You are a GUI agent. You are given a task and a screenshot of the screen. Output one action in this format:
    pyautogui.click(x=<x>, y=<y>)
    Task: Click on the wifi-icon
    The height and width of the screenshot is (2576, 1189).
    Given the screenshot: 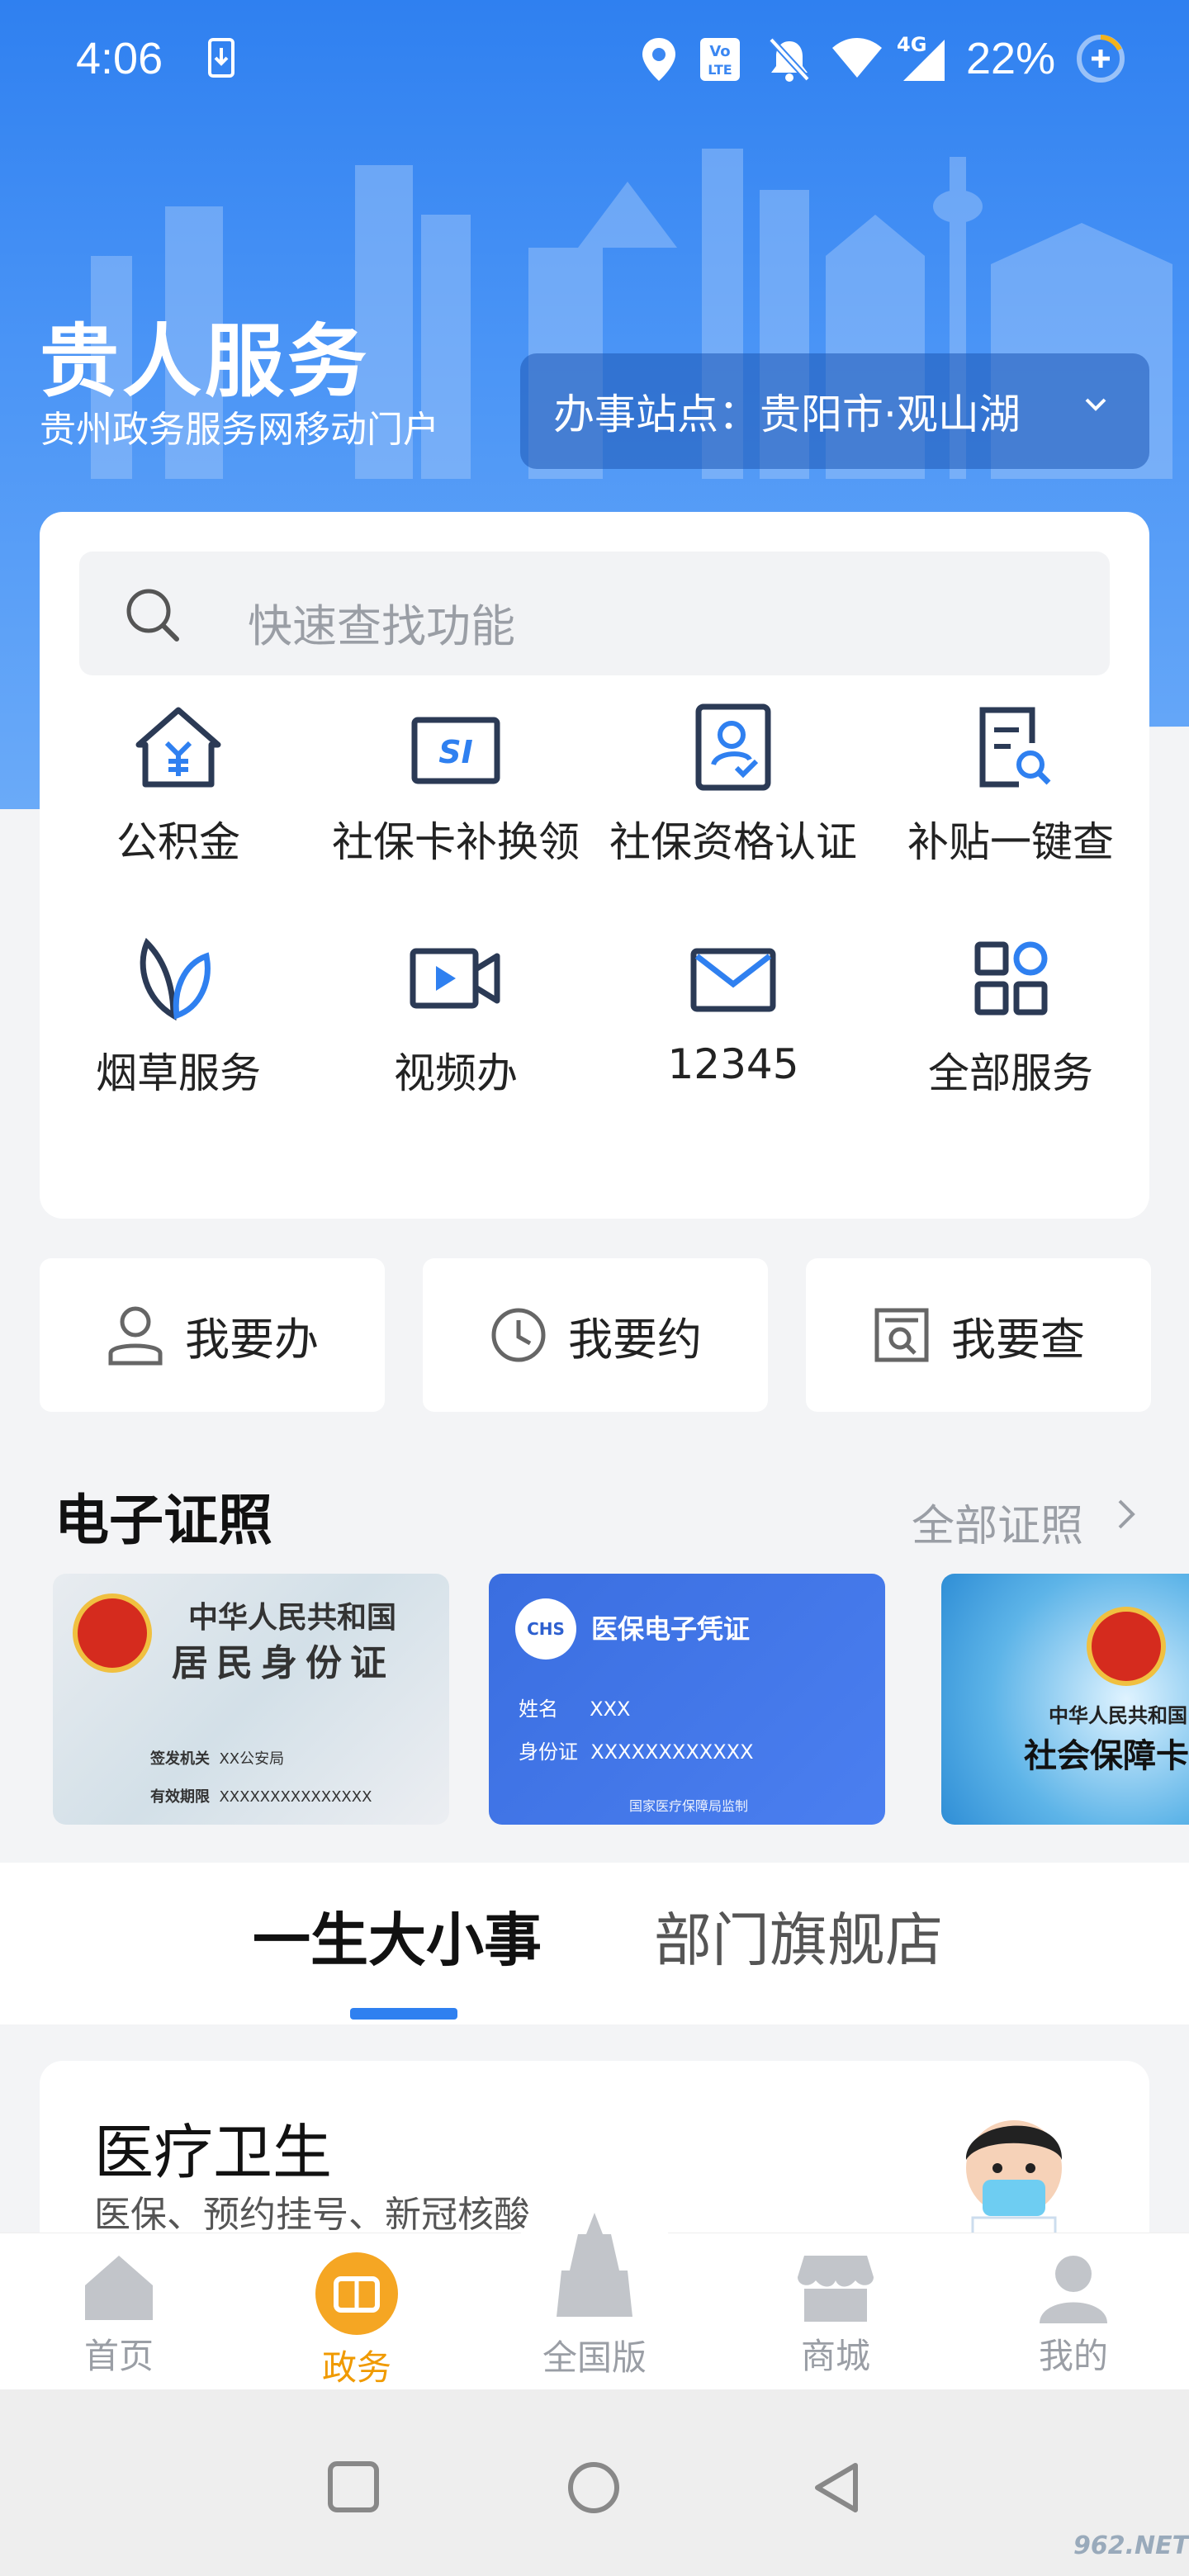 What is the action you would take?
    pyautogui.click(x=857, y=58)
    